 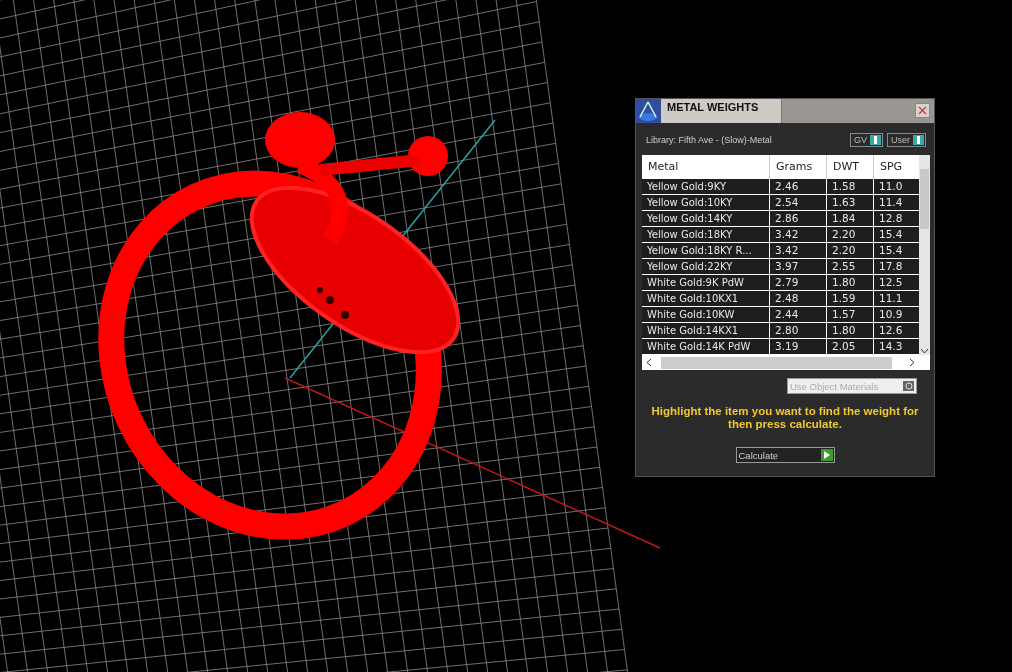 What do you see at coordinates (850, 267) in the screenshot?
I see `table-cell: 2.55` at bounding box center [850, 267].